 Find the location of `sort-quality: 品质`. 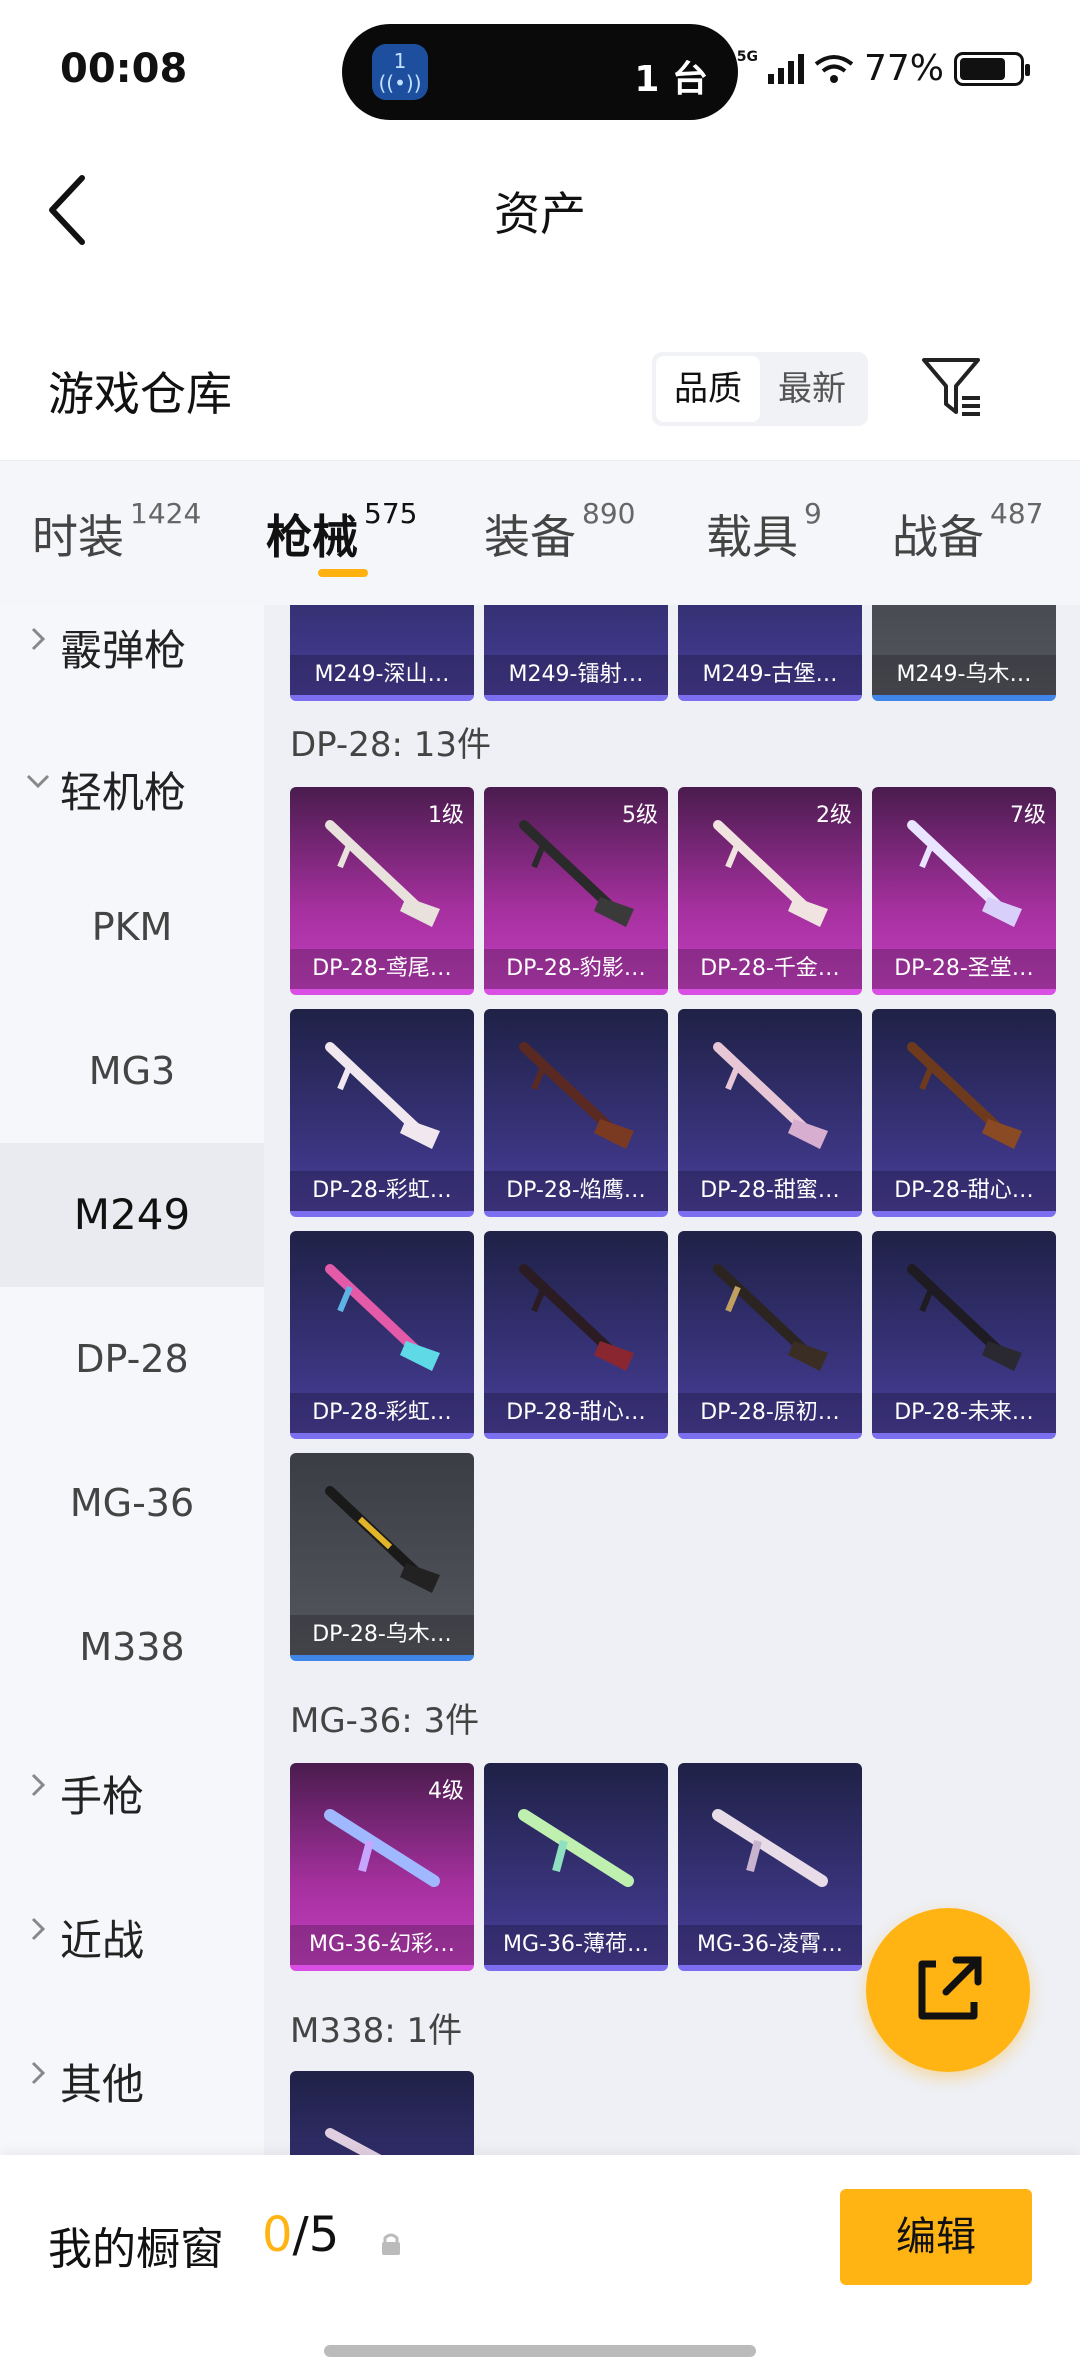

sort-quality: 品质 is located at coordinates (708, 389).